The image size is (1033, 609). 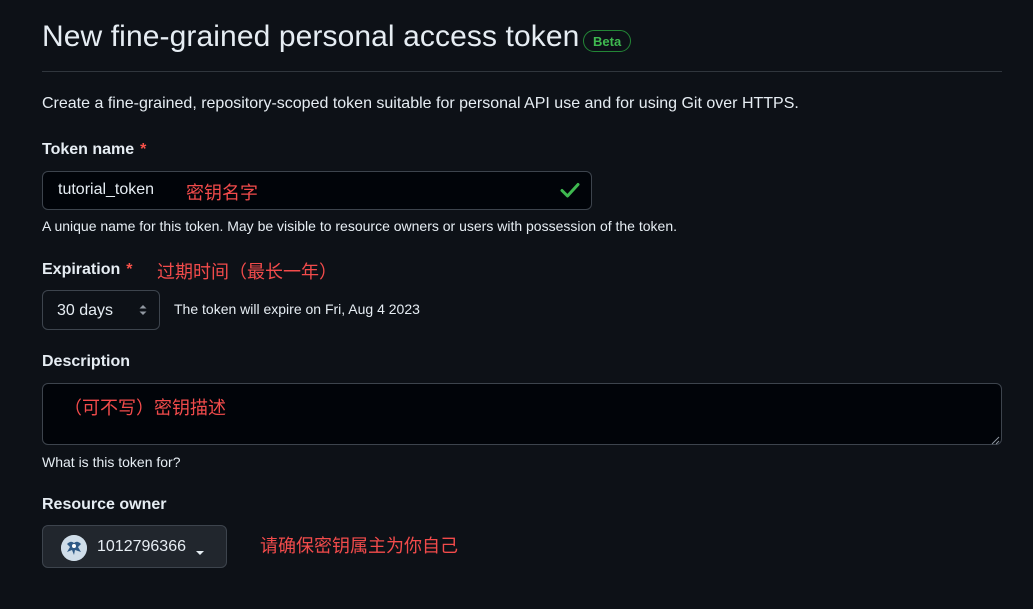 What do you see at coordinates (85, 310) in the screenshot?
I see `expiration-selected: 30 days` at bounding box center [85, 310].